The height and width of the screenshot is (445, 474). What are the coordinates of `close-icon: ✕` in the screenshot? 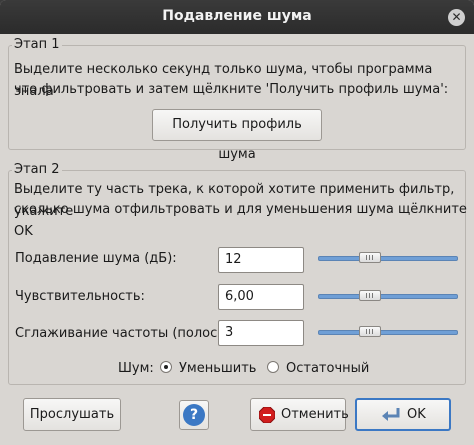 It's located at (456, 17).